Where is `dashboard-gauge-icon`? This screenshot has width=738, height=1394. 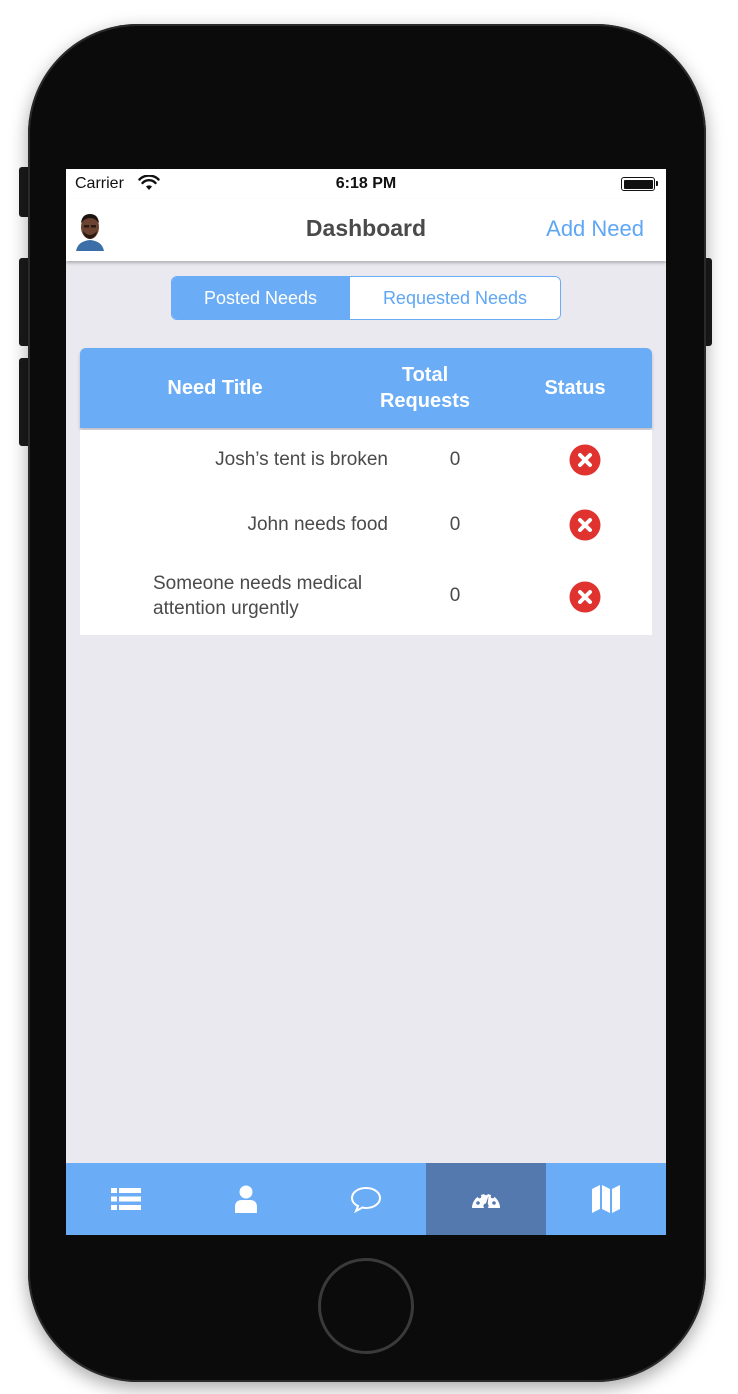 dashboard-gauge-icon is located at coordinates (486, 1200).